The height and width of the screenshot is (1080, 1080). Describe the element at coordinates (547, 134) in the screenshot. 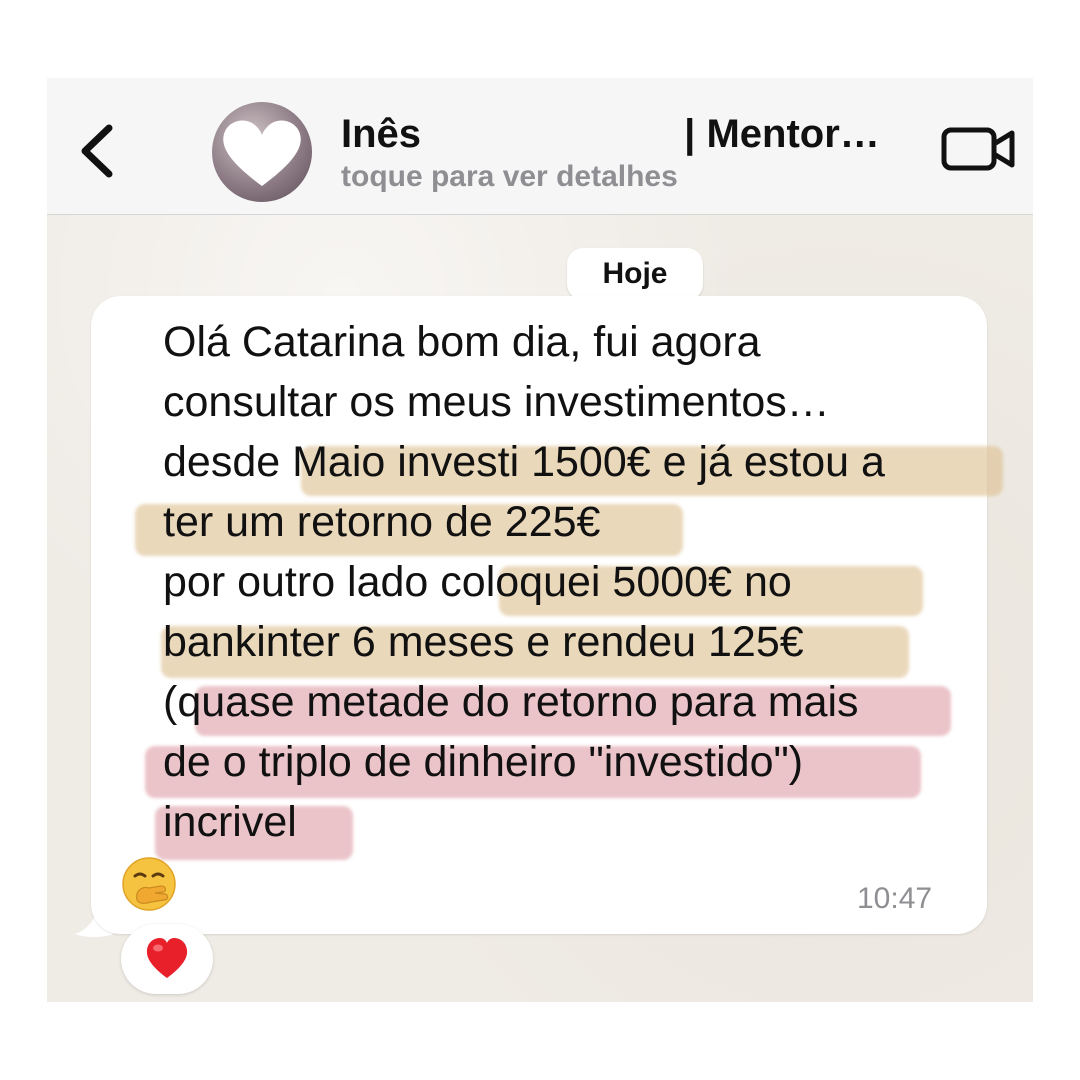

I see `redacted-surname` at that location.